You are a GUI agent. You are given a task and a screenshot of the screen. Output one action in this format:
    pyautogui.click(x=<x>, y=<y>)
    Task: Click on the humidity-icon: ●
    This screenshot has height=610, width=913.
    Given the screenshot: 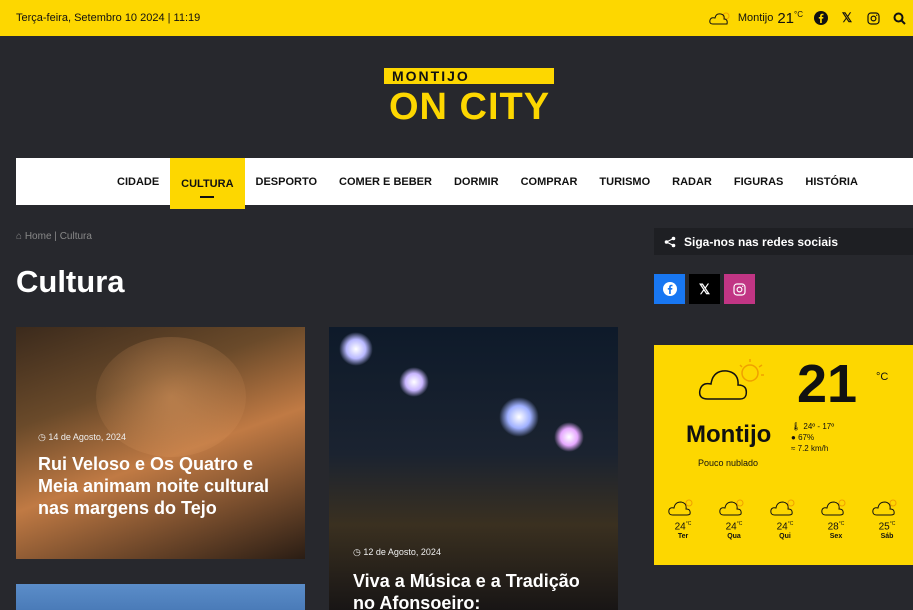 What is the action you would take?
    pyautogui.click(x=793, y=437)
    